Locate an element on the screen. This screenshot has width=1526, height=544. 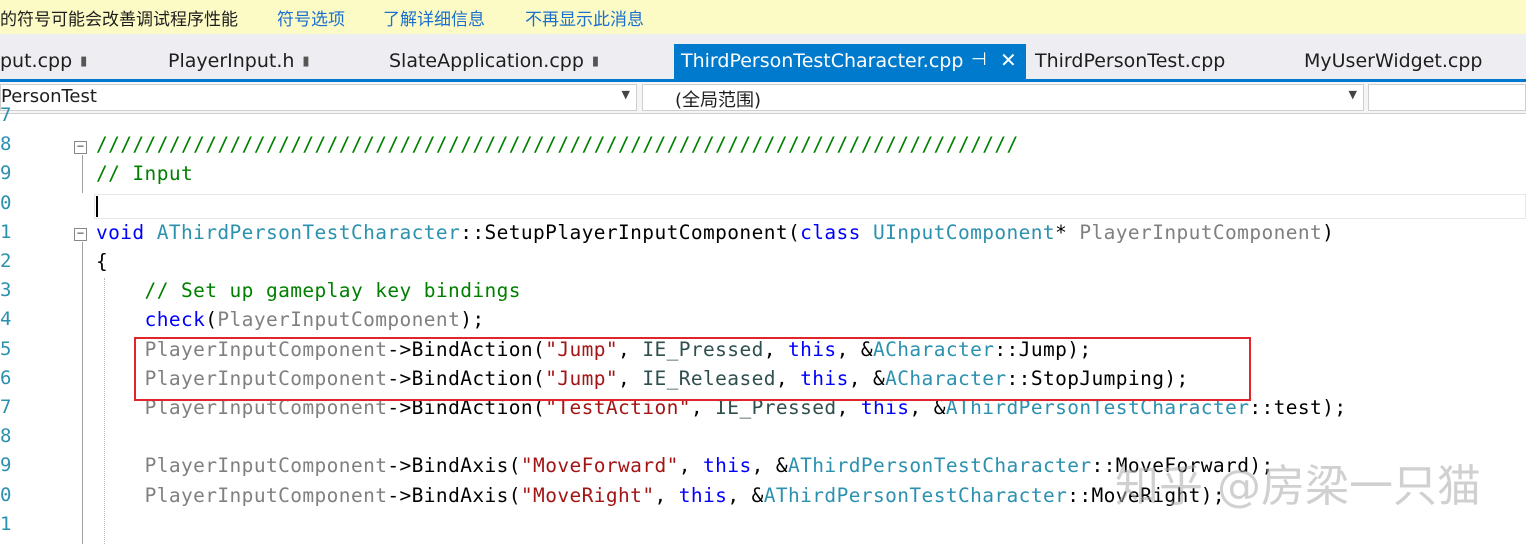
current-line-indicator is located at coordinates (810, 206).